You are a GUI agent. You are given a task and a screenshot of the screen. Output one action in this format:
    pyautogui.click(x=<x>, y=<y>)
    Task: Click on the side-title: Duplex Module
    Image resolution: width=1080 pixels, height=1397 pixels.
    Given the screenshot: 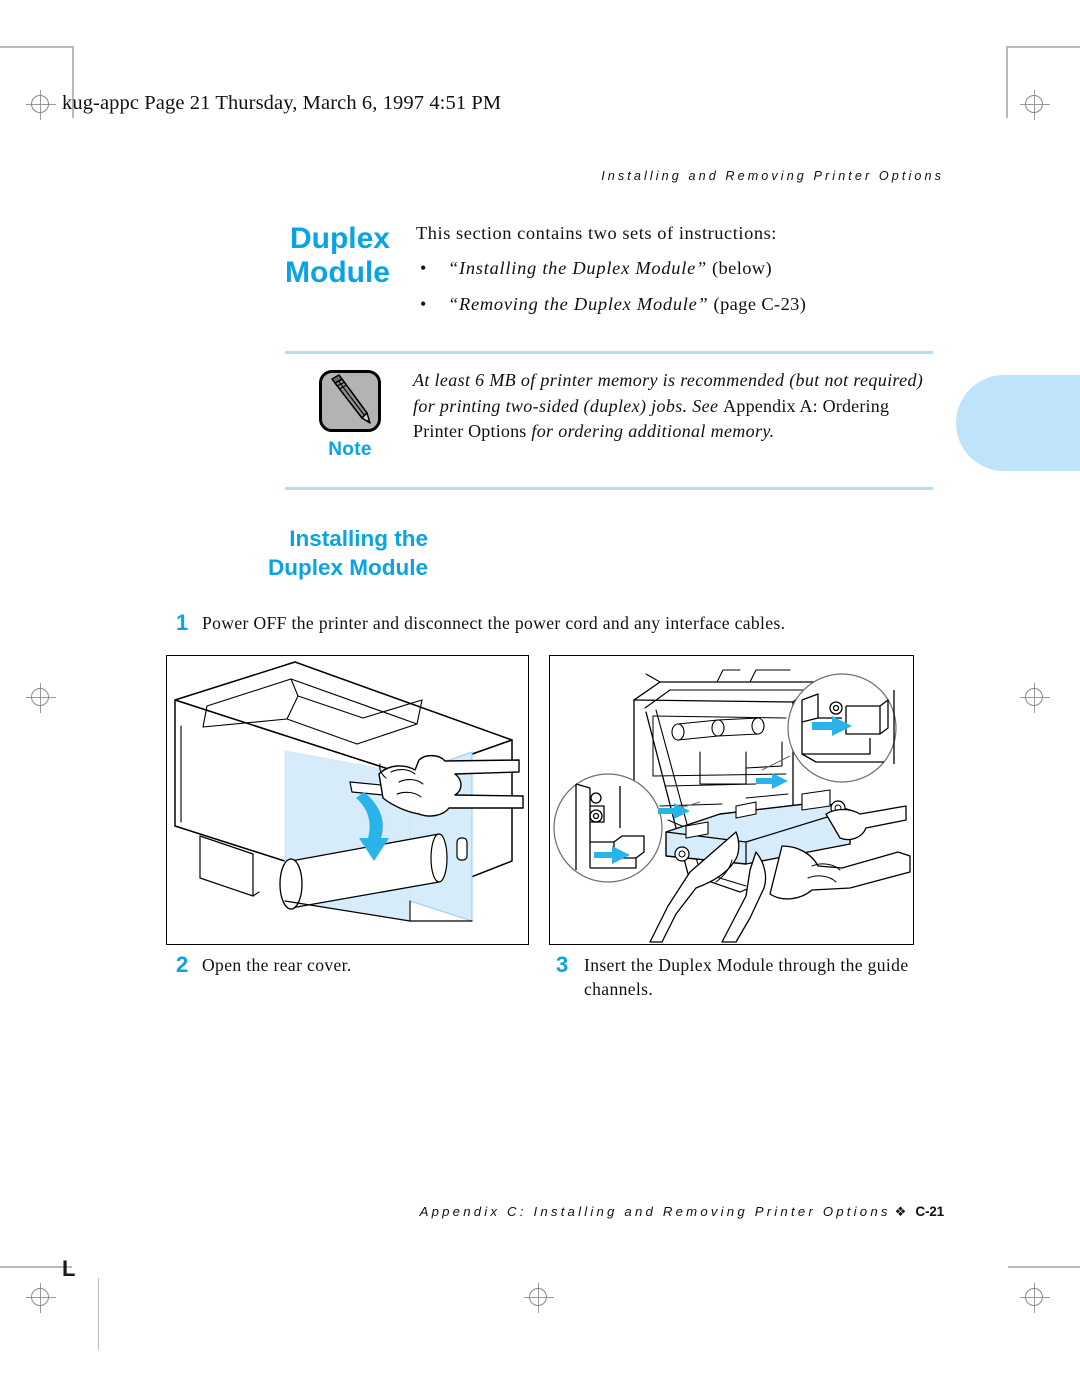 What is the action you would take?
    pyautogui.click(x=290, y=256)
    